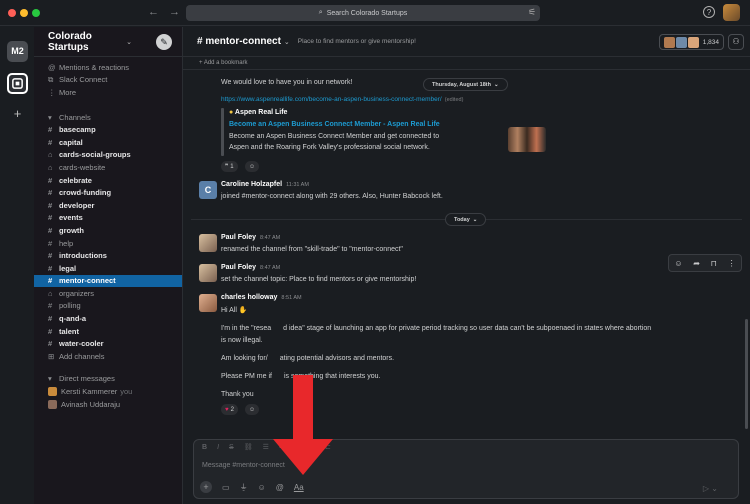 Image resolution: width=750 pixels, height=504 pixels. What do you see at coordinates (532, 12) in the screenshot?
I see `search-filter-icon: ⚟` at bounding box center [532, 12].